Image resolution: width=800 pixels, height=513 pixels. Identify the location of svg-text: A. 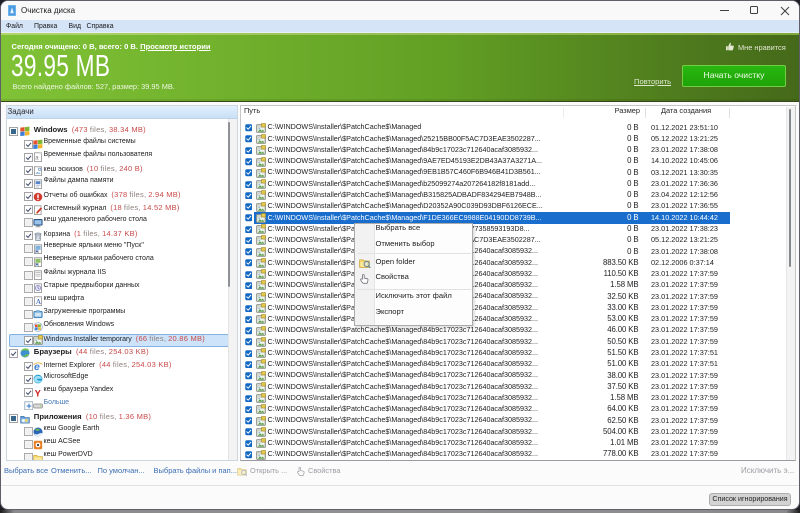
(38, 301).